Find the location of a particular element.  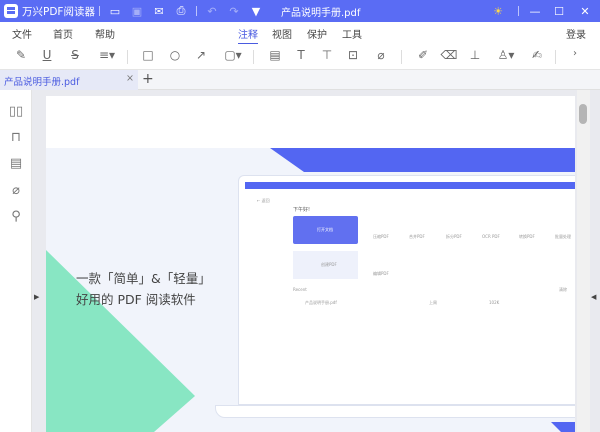

stamp-icon: ⊥ is located at coordinates (475, 55).